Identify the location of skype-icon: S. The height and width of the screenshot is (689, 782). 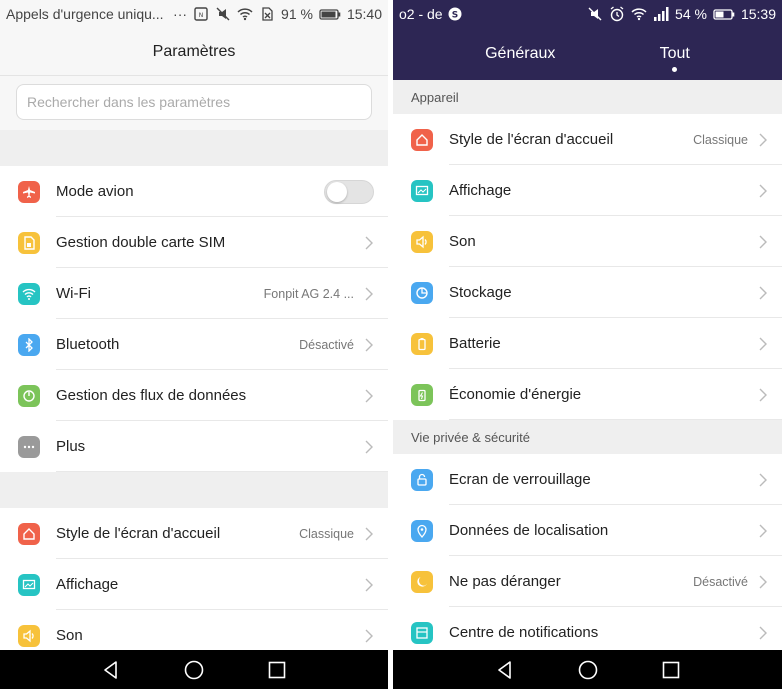
(455, 14).